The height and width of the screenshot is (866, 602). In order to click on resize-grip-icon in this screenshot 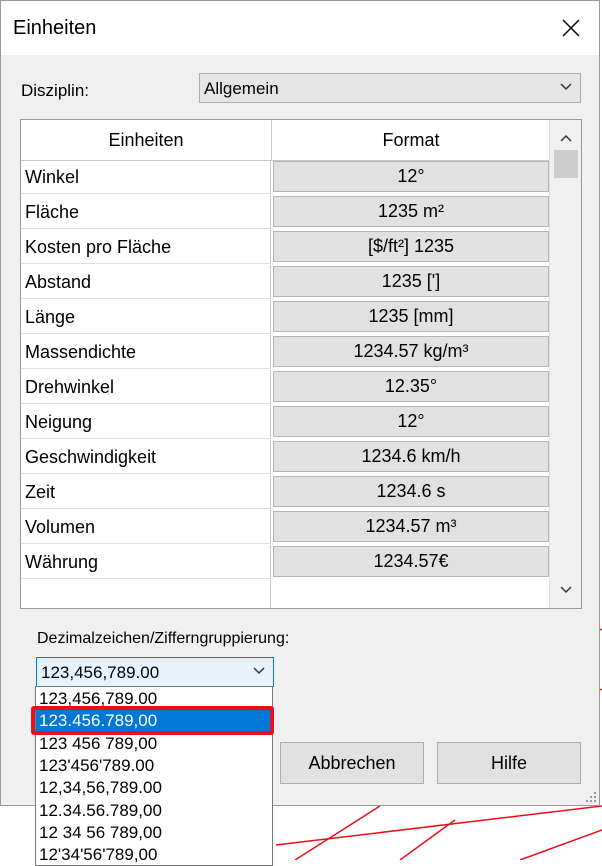, I will do `click(591, 797)`.